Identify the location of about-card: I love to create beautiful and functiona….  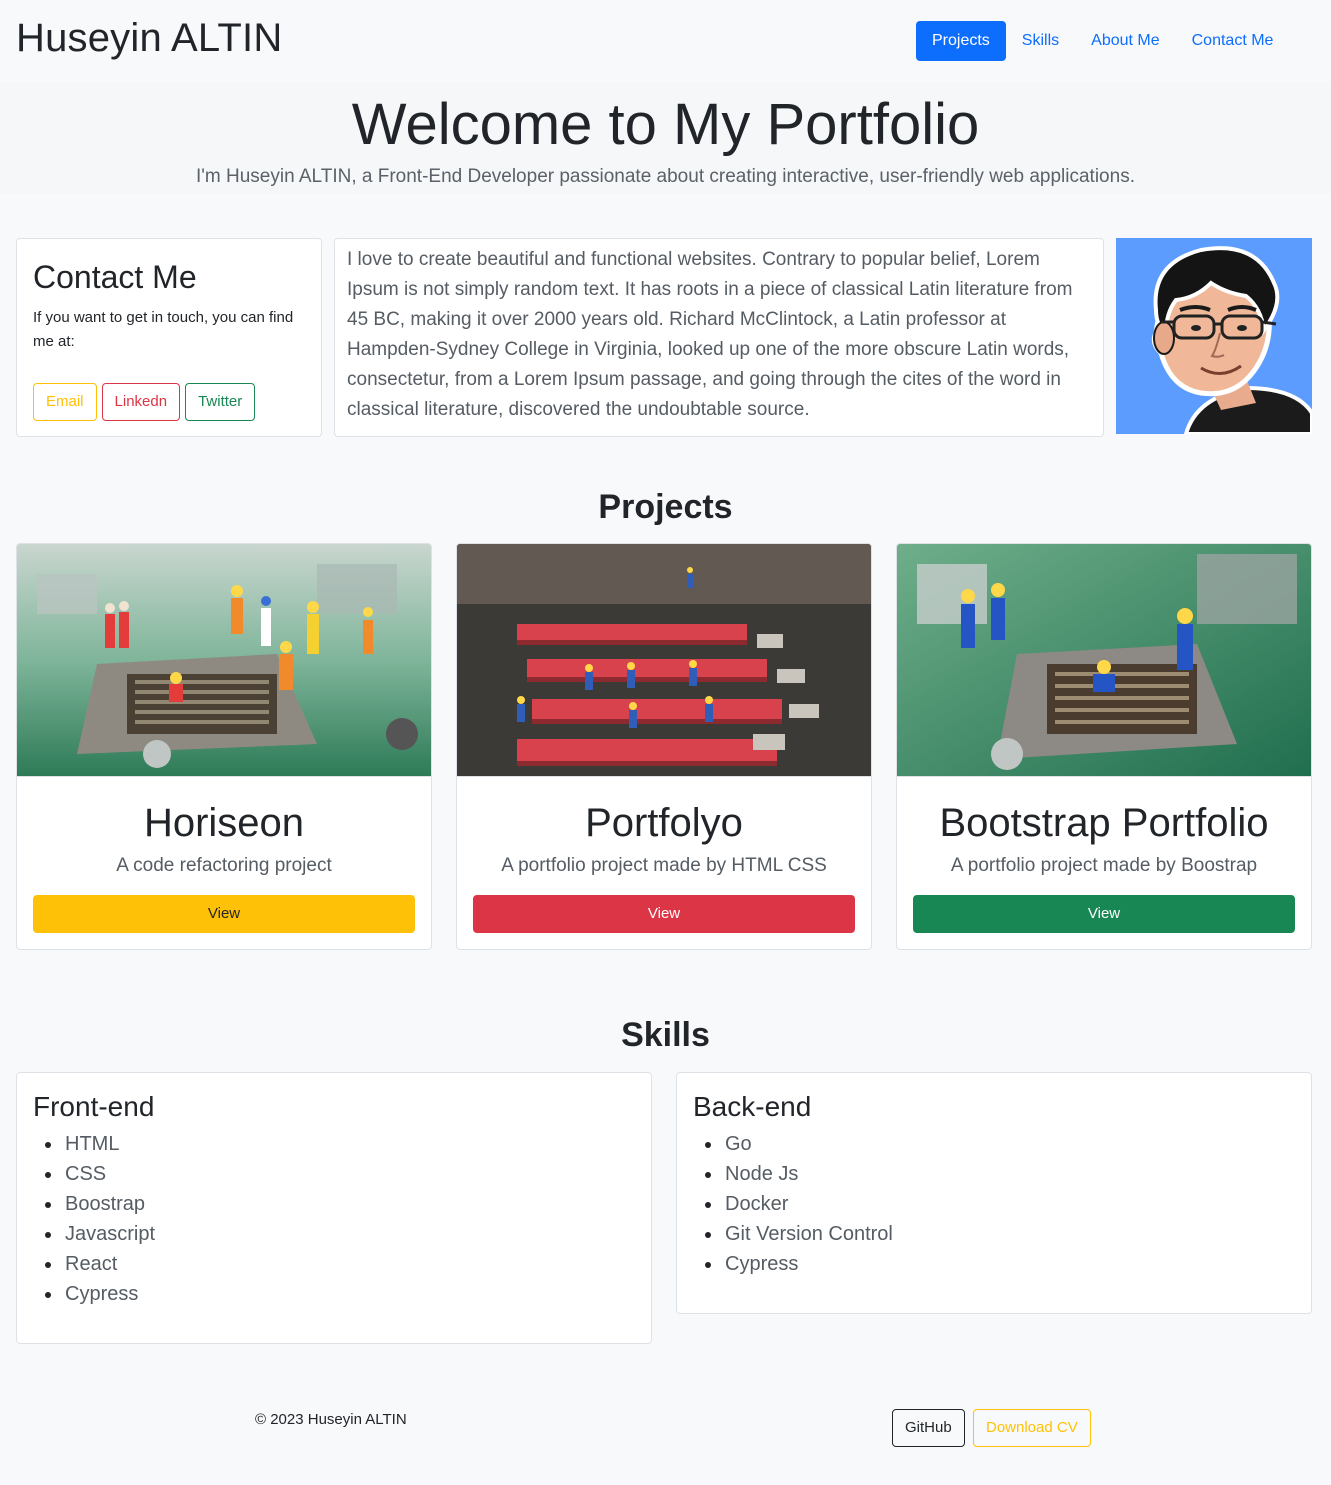
(719, 337).